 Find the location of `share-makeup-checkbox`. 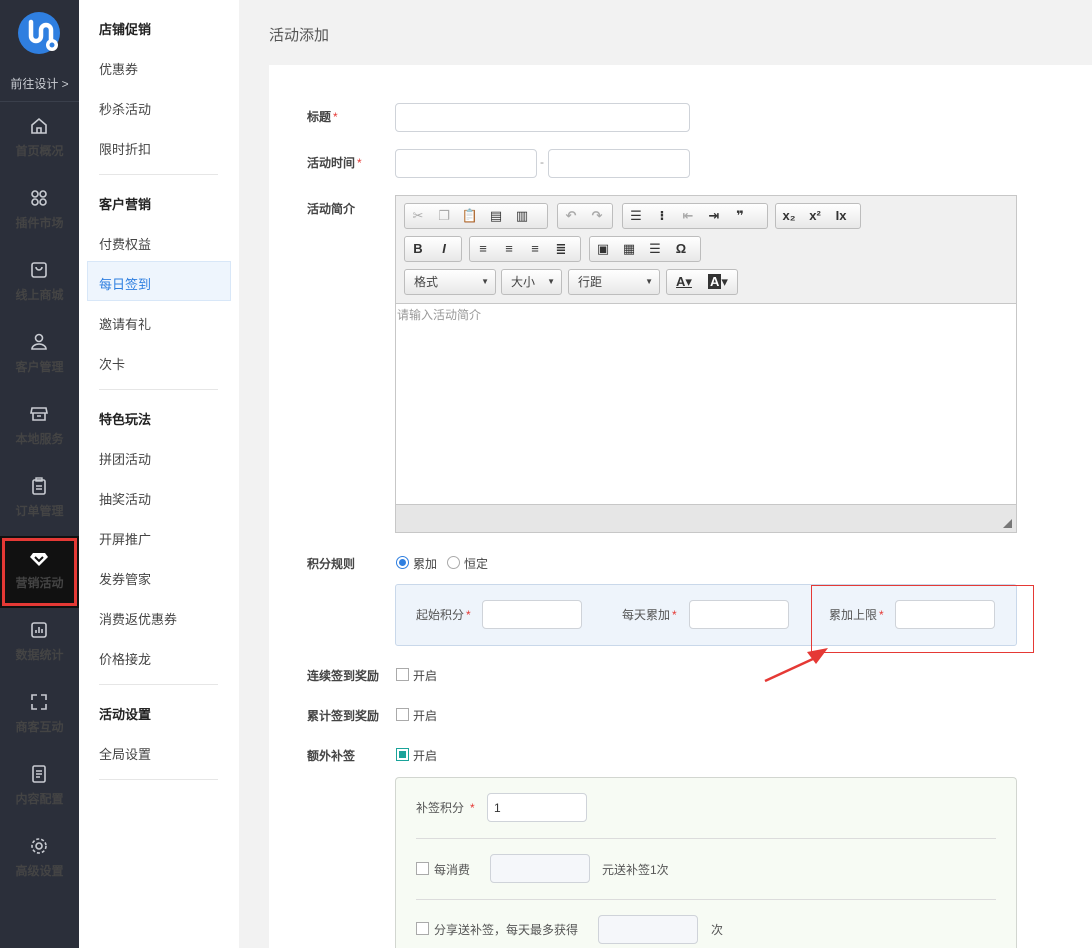

share-makeup-checkbox is located at coordinates (422, 928).